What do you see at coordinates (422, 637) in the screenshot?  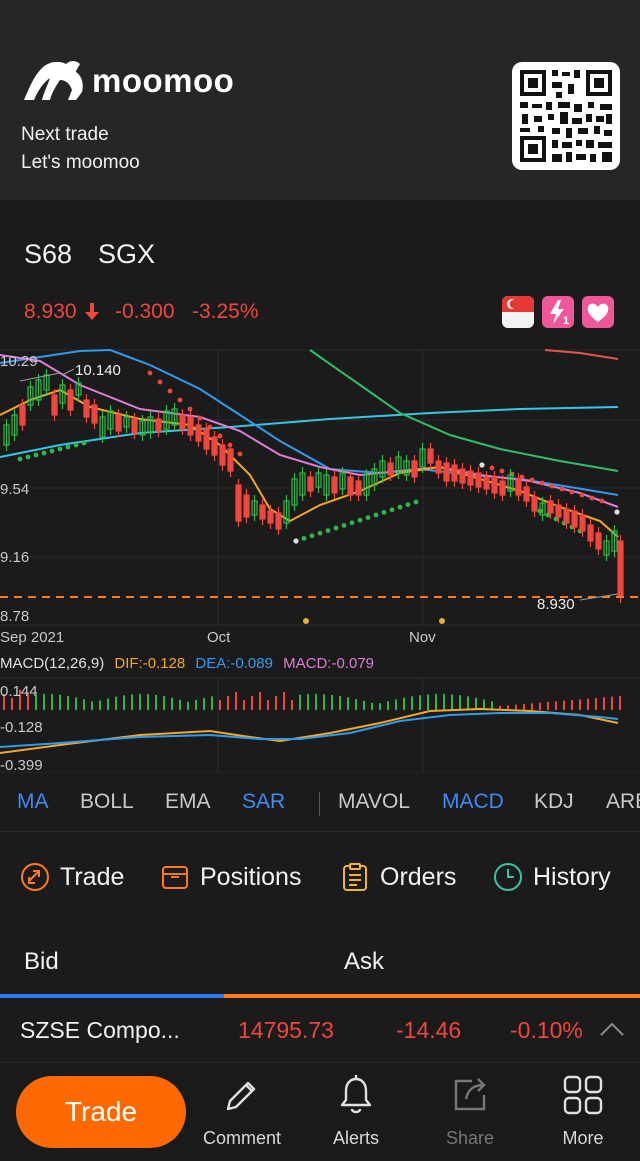 I see `x-label-nov: Nov` at bounding box center [422, 637].